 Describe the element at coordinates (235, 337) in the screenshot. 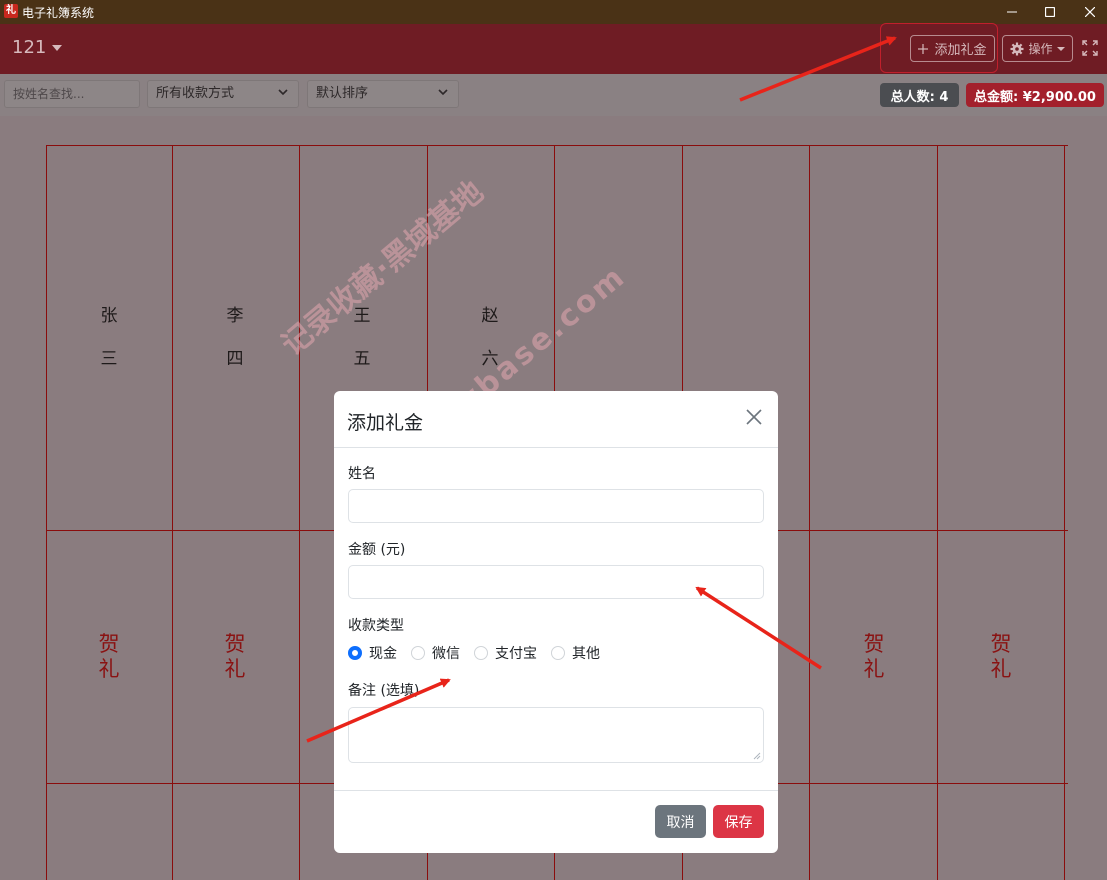

I see `ledger-name-cell: 李四` at that location.